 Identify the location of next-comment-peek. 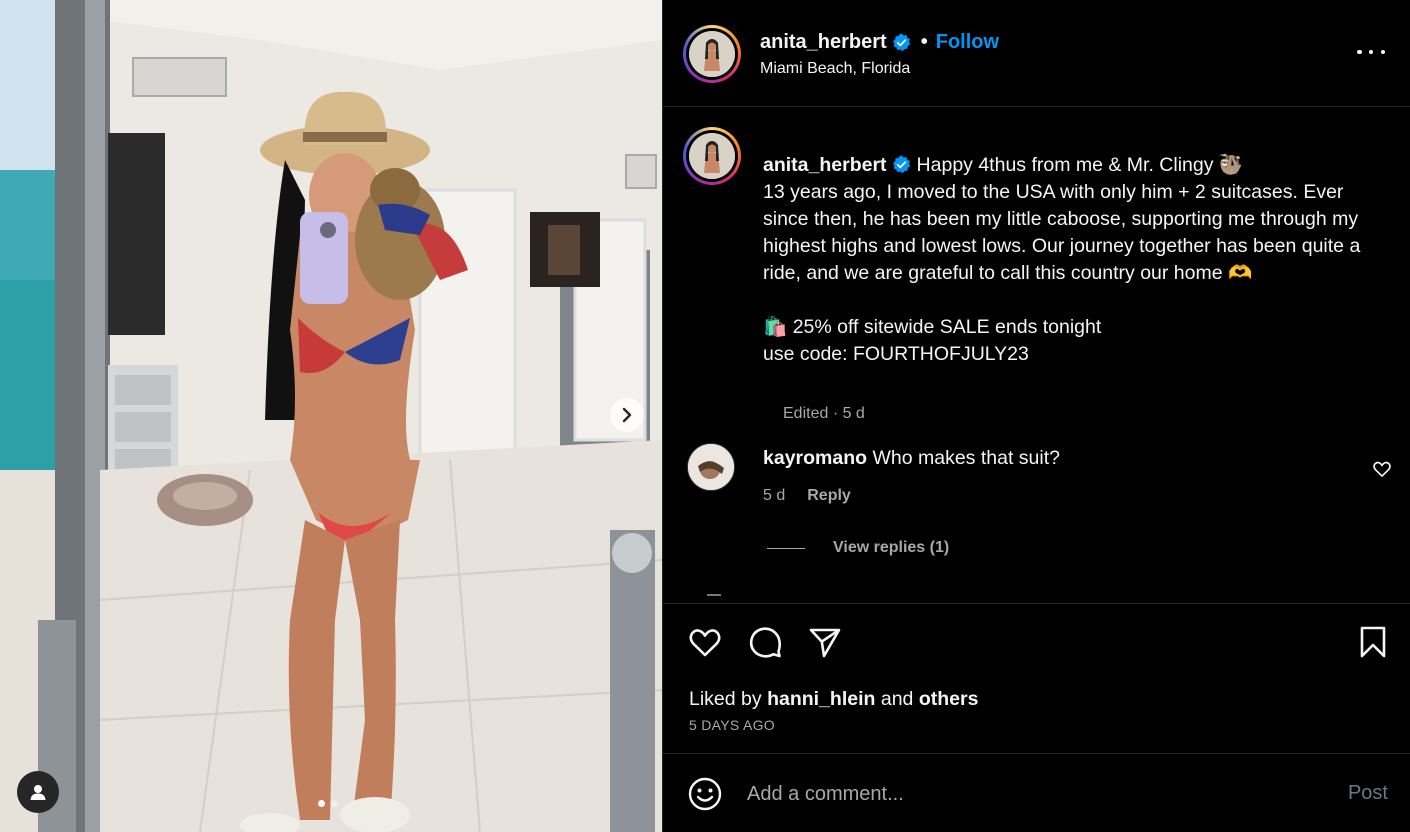
(714, 595).